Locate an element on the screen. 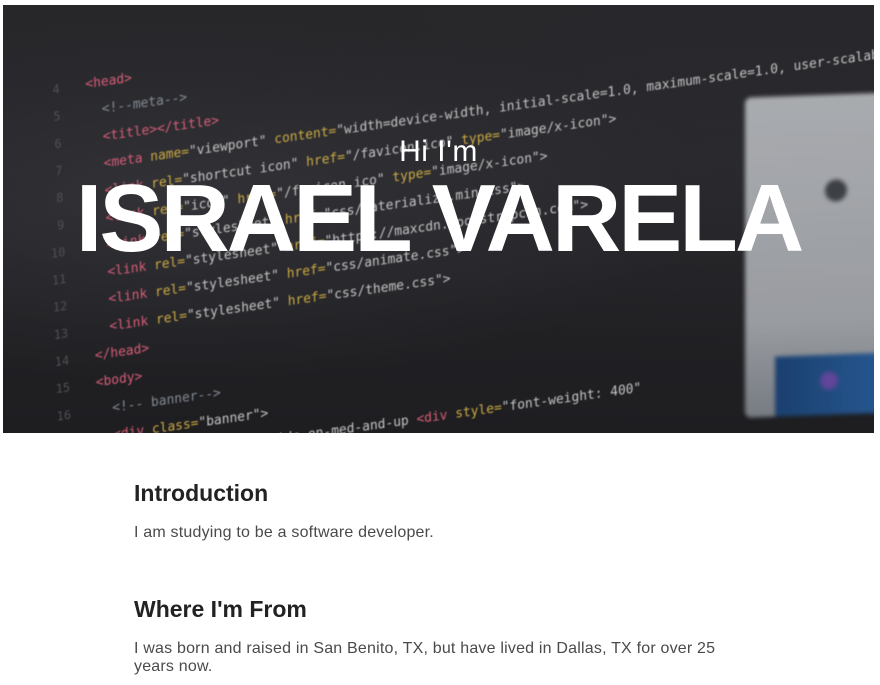 This screenshot has width=880, height=685. section-heading: Introduction is located at coordinates (201, 493).